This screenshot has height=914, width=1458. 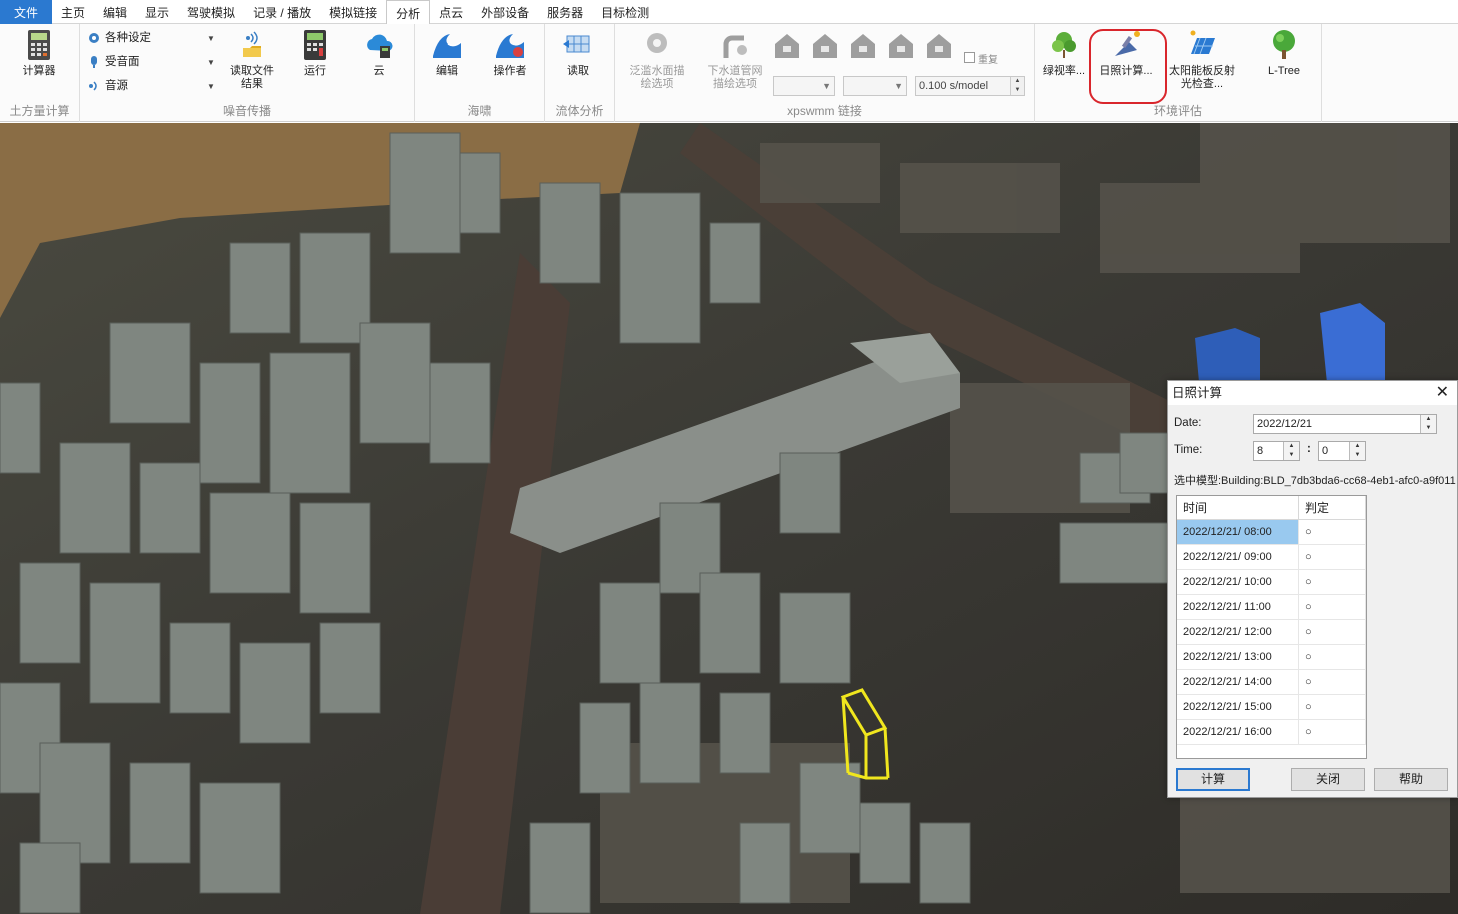 I want to click on calculate-button: 计算, so click(x=1213, y=779).